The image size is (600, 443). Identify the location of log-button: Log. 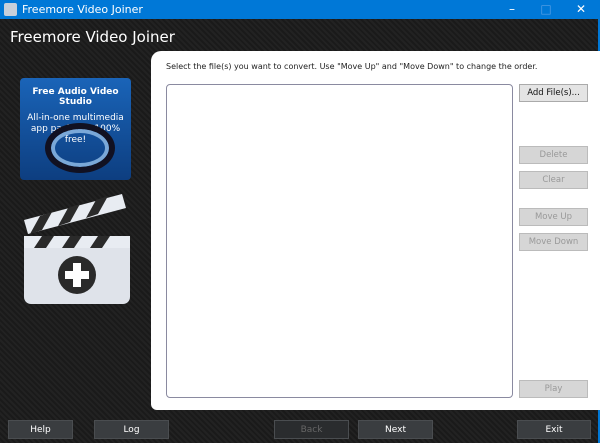
(131, 429).